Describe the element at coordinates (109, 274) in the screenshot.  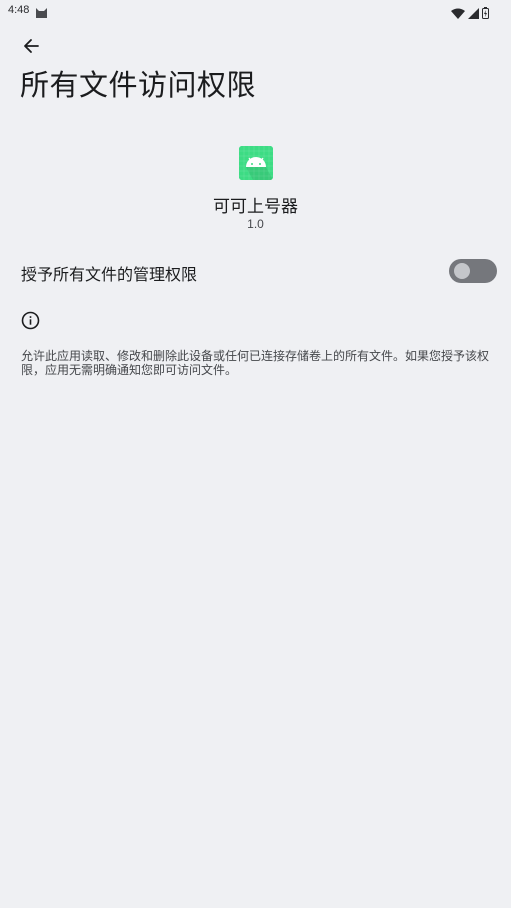
I see `permission-label: 授予所有文件的管理权限` at that location.